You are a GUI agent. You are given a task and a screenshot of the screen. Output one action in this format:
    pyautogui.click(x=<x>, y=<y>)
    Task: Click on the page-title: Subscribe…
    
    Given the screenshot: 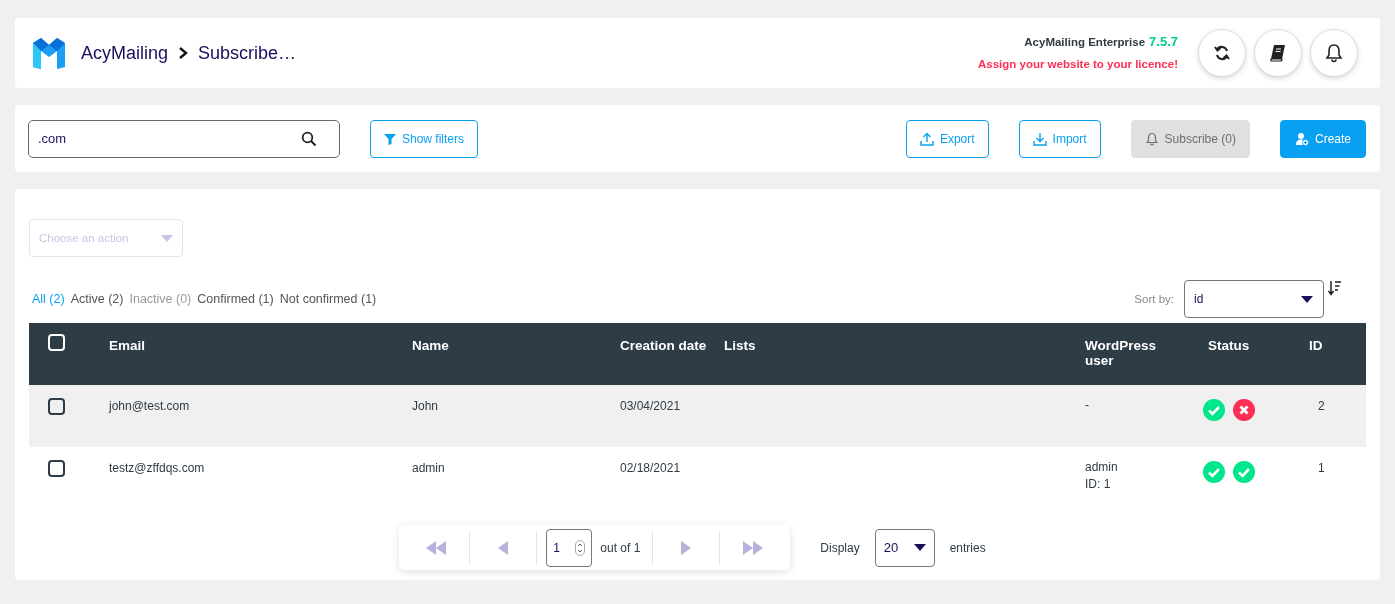 What is the action you would take?
    pyautogui.click(x=247, y=53)
    